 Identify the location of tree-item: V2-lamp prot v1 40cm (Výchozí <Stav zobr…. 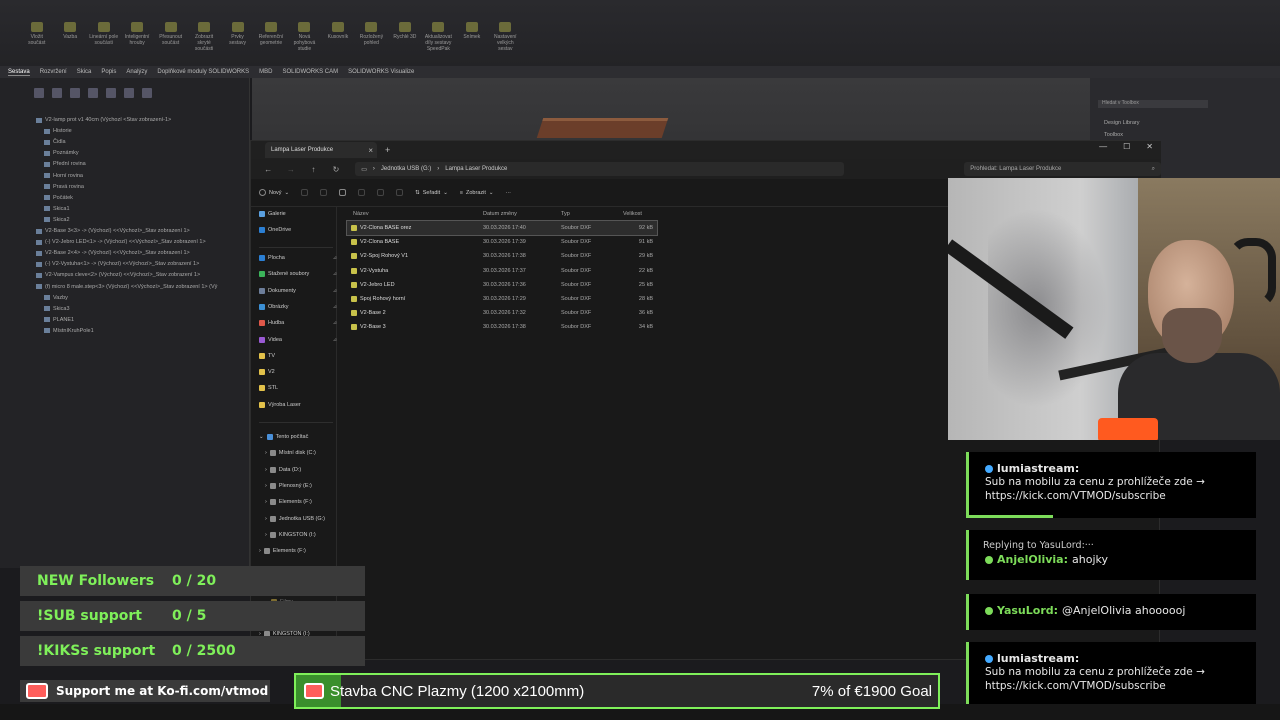
(103, 120).